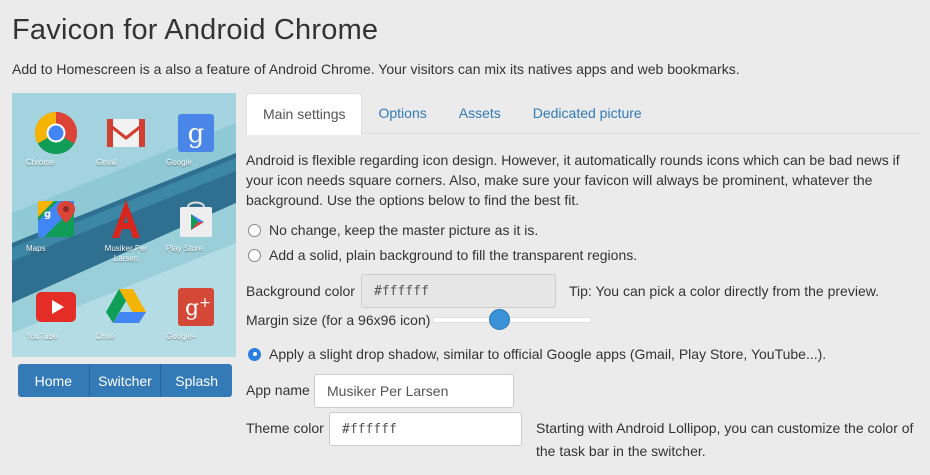 This screenshot has height=475, width=930. I want to click on theme-color-label: Theme color, so click(285, 428).